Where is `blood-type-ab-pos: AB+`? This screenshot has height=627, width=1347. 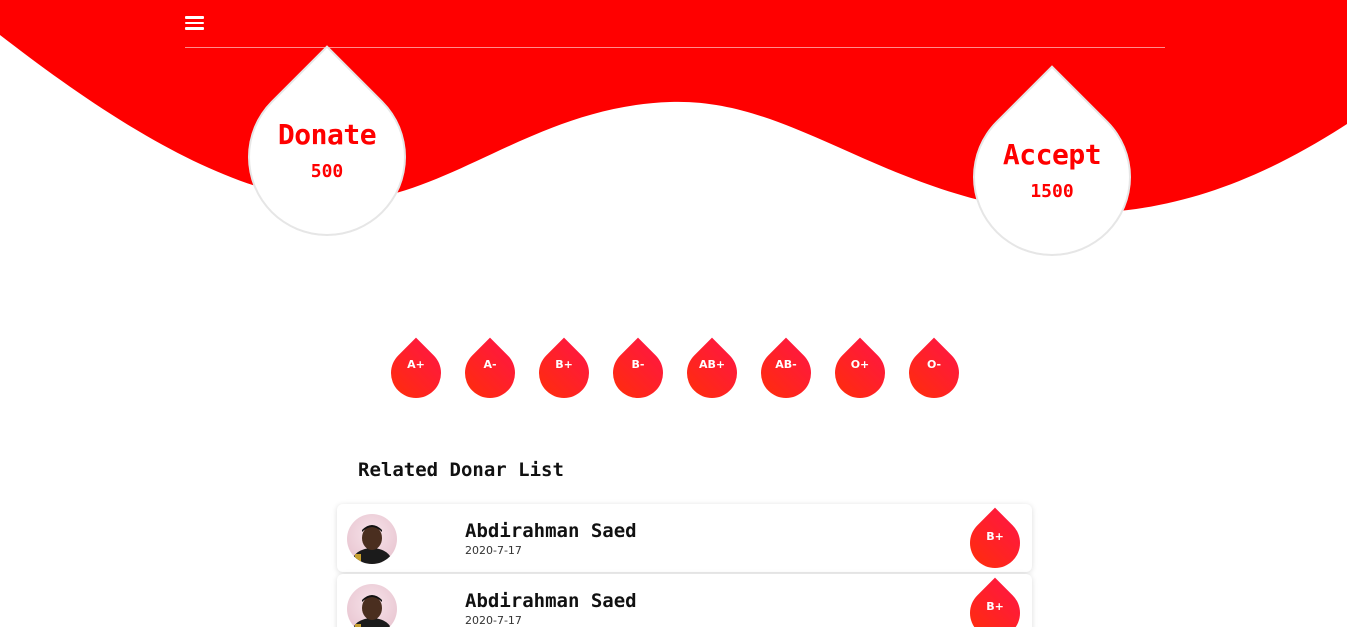 blood-type-ab-pos: AB+ is located at coordinates (712, 373).